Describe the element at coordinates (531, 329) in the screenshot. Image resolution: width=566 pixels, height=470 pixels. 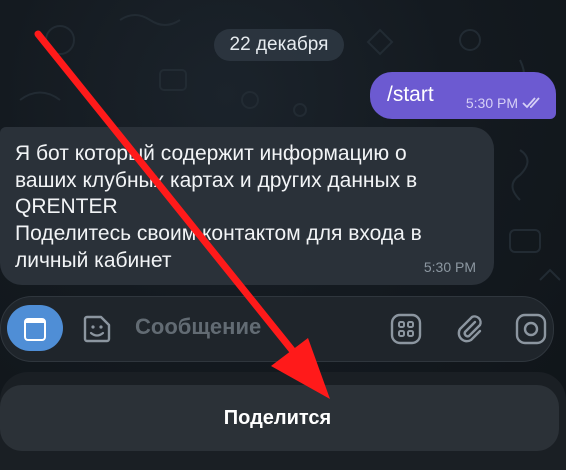
I see `camera-icon` at that location.